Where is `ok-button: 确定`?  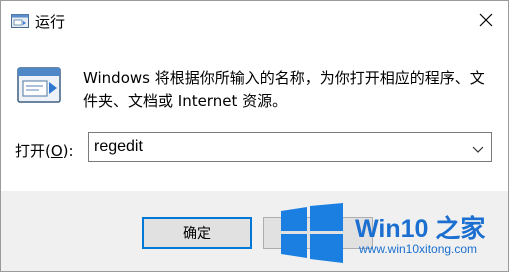 ok-button: 确定 is located at coordinates (197, 233).